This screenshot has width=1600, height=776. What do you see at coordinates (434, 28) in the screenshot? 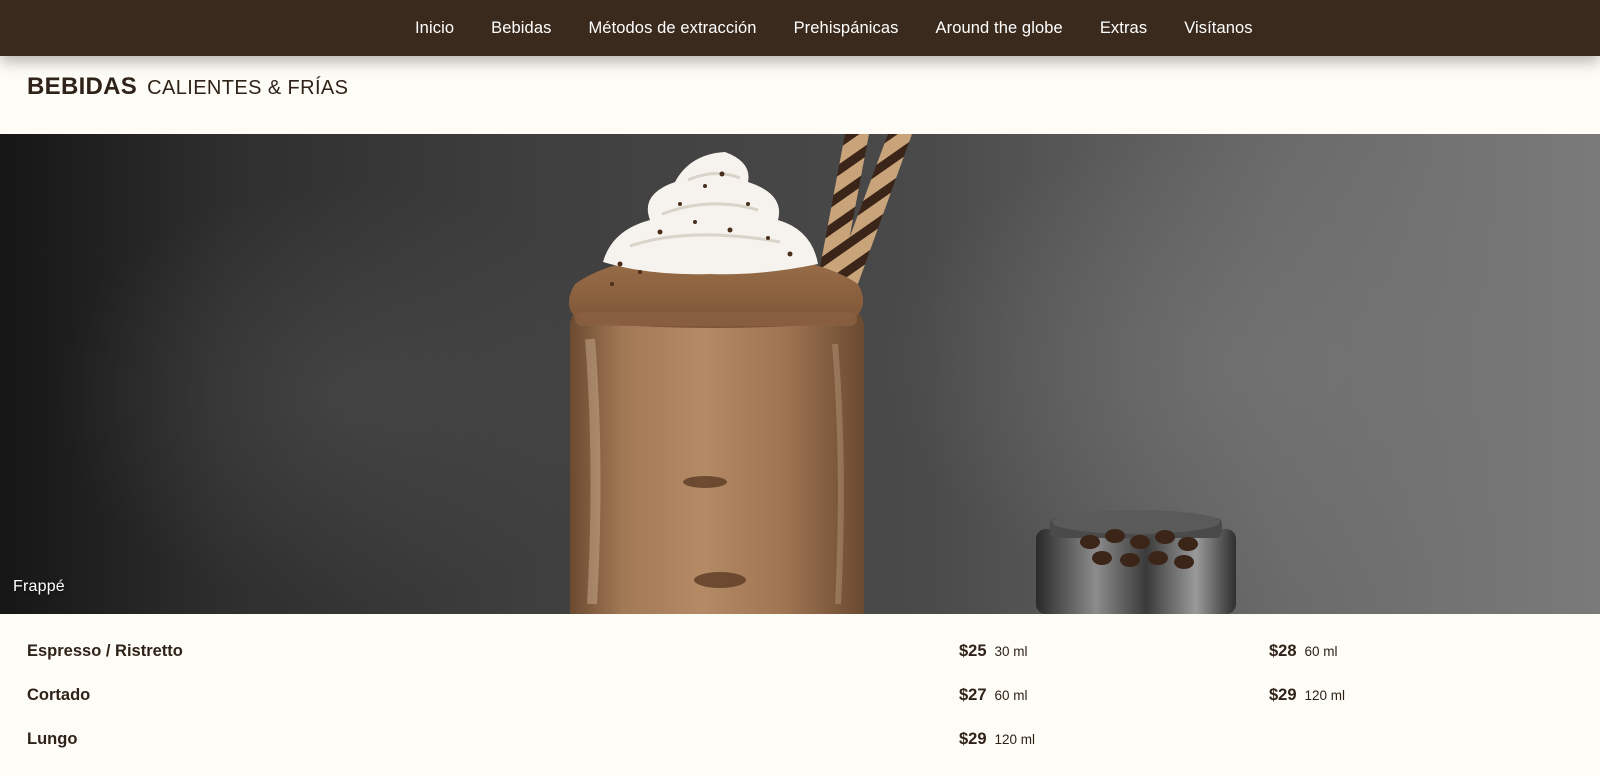
I see `nav-link-inicio: Inicio` at bounding box center [434, 28].